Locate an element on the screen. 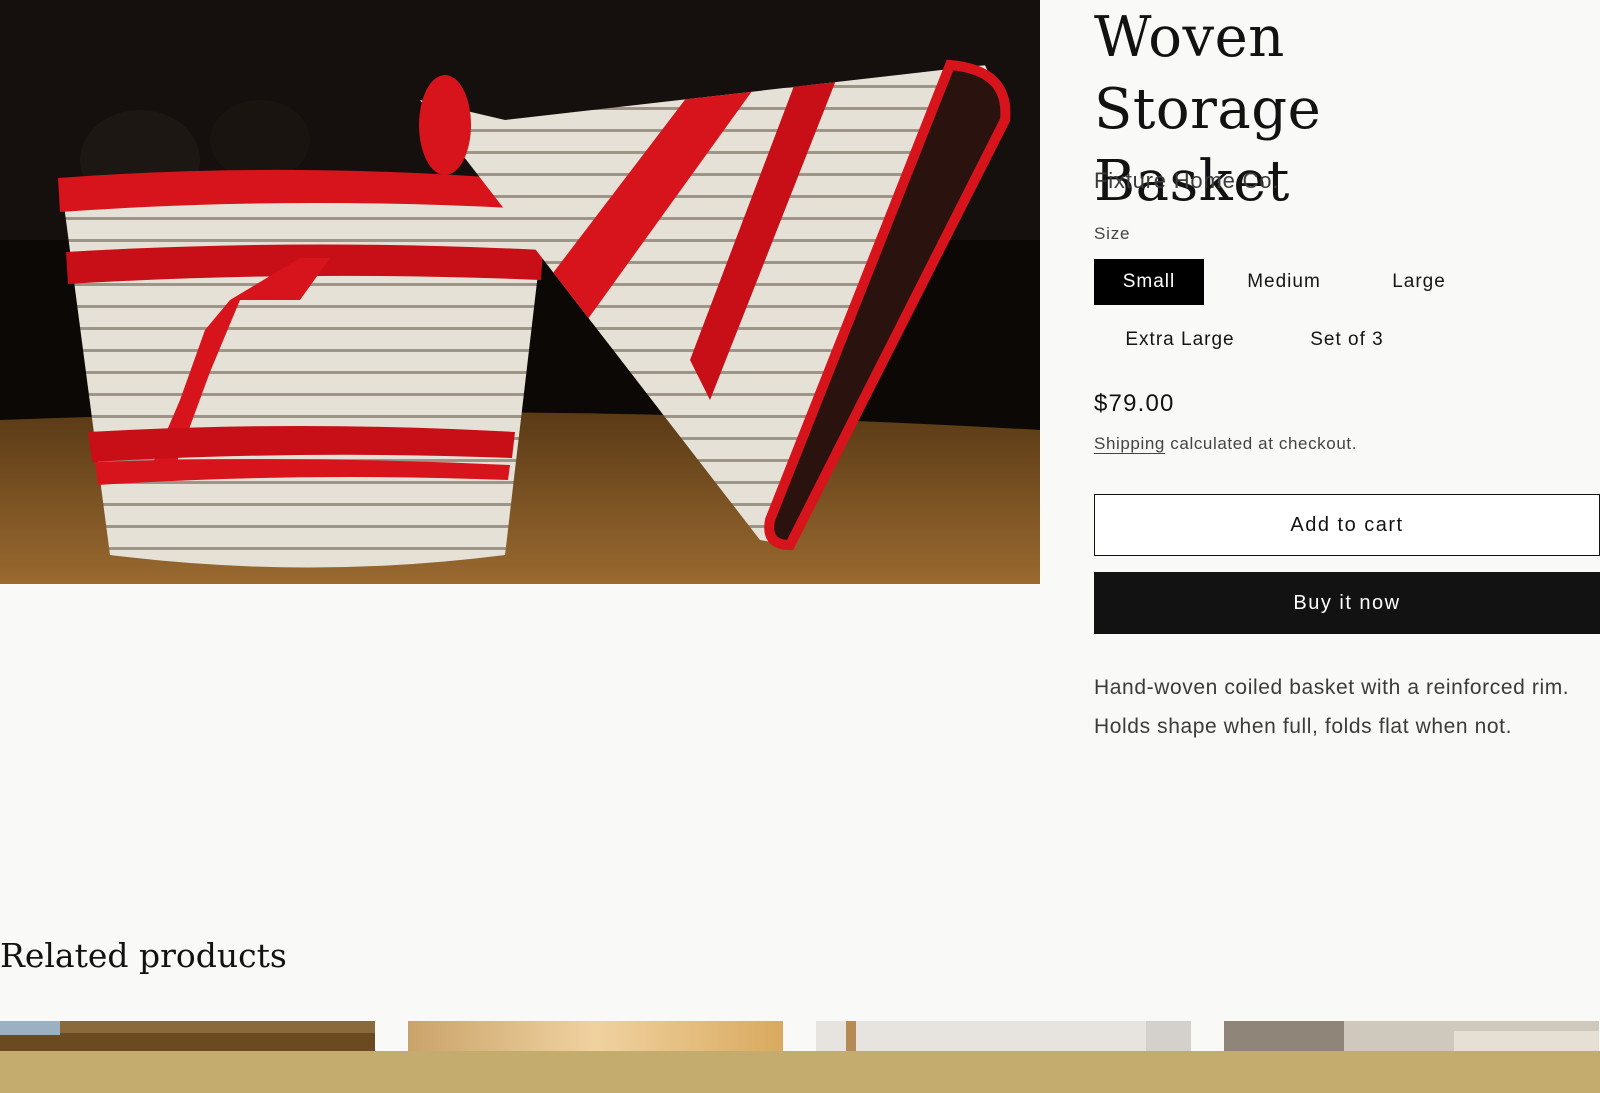 This screenshot has height=1093, width=1600. size-option-small: Small is located at coordinates (1149, 282).